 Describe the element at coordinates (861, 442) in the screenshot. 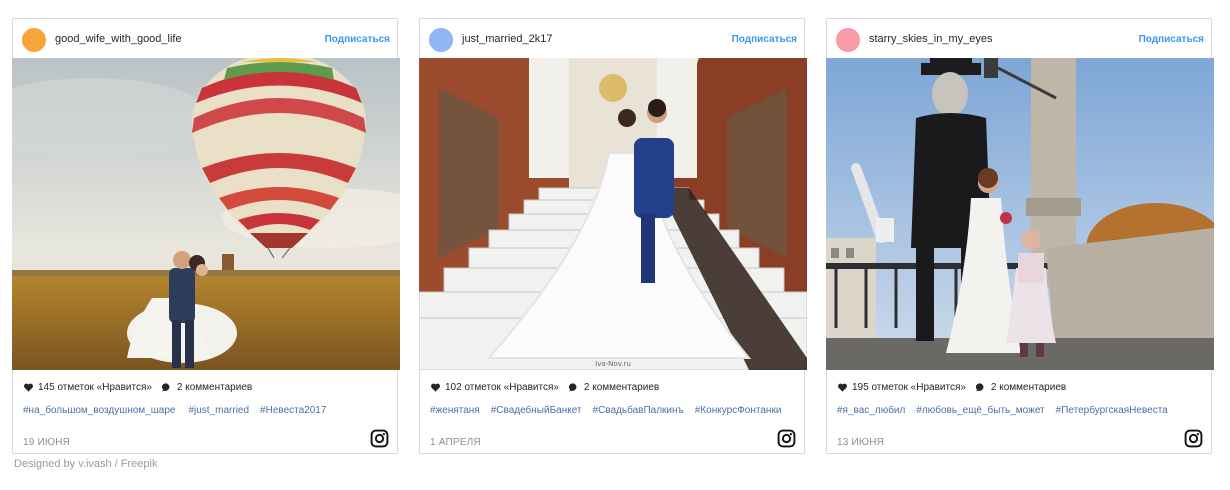

I see `post-date: 13 ИЮНЯ` at that location.